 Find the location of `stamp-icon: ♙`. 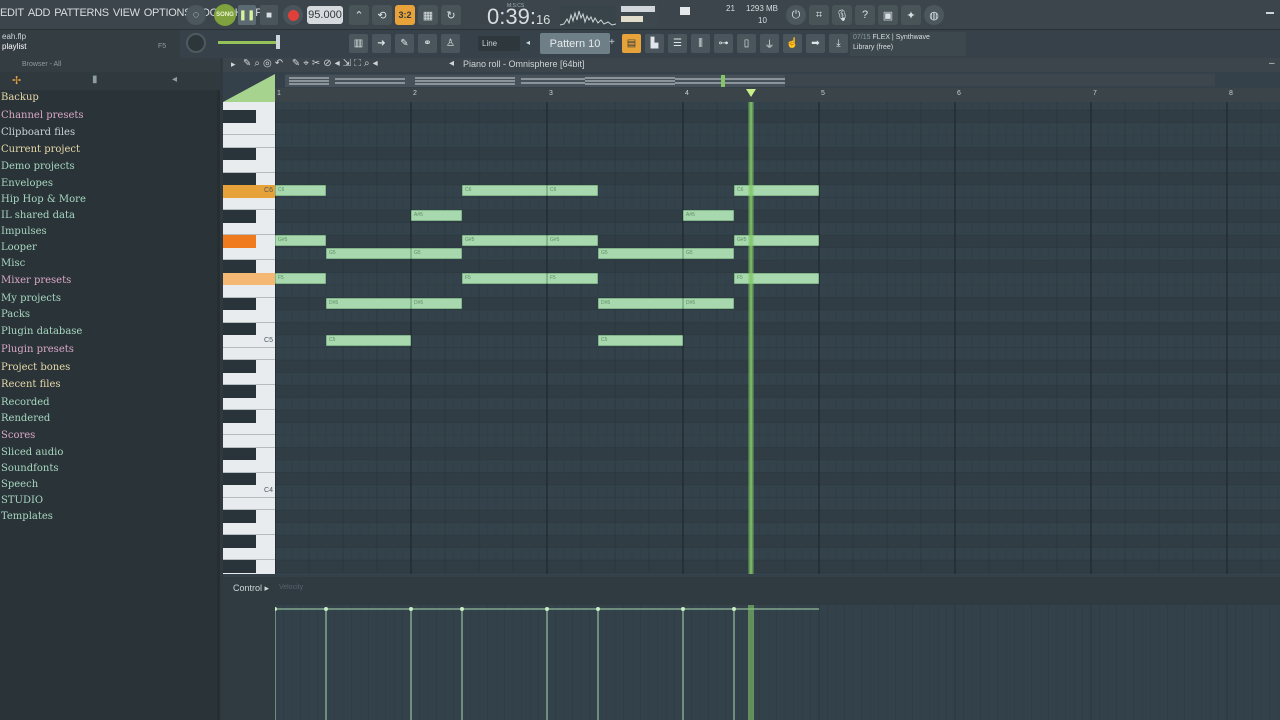

stamp-icon: ♙ is located at coordinates (450, 43).